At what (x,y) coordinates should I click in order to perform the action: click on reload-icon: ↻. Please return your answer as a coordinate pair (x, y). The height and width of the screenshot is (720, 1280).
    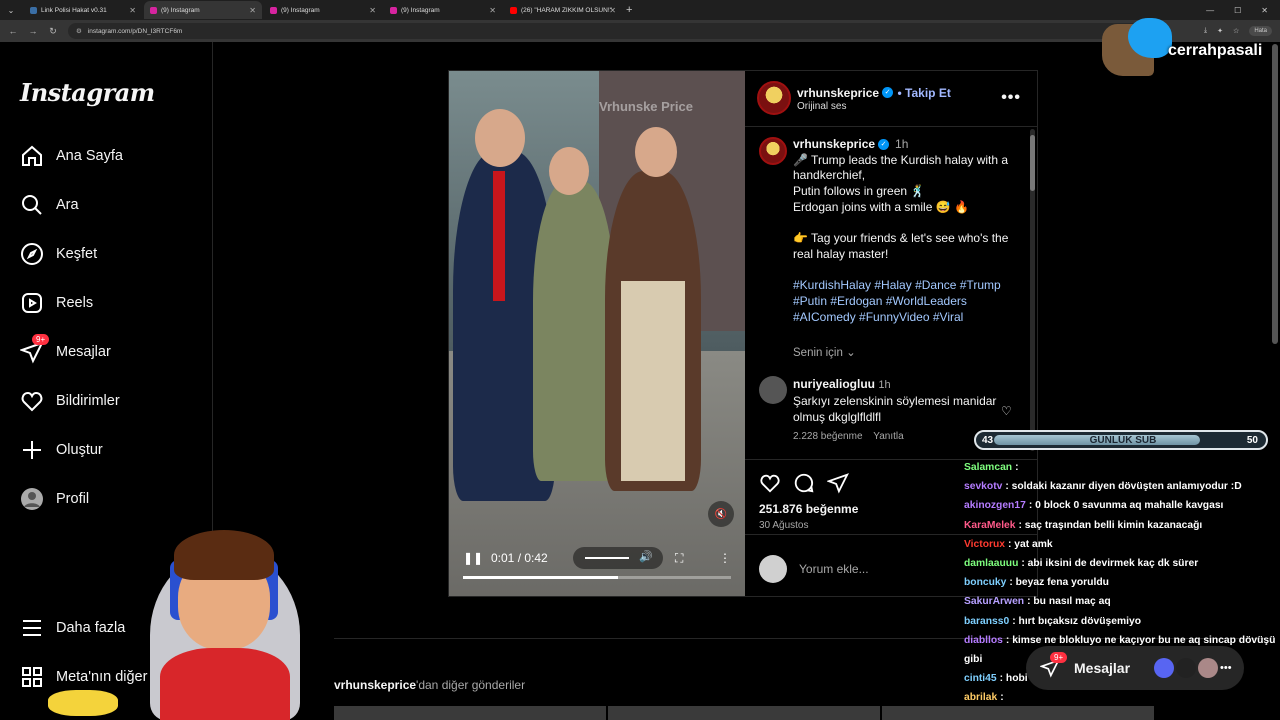
    Looking at the image, I should click on (53, 31).